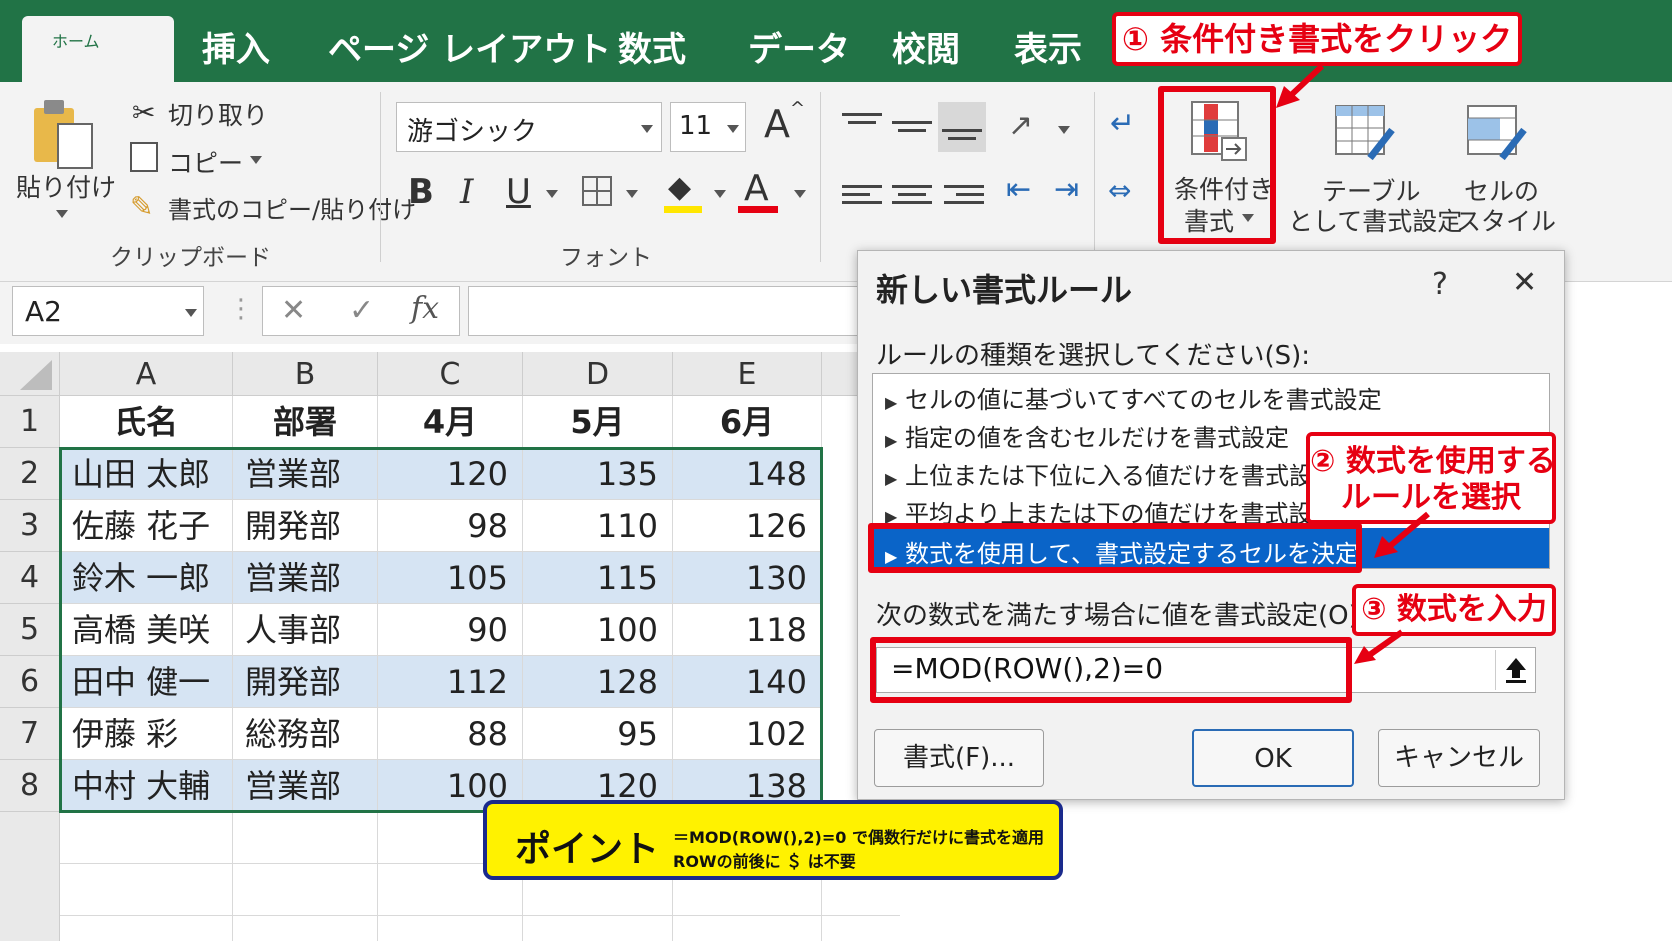  I want to click on format-as-table-icon, so click(1365, 133).